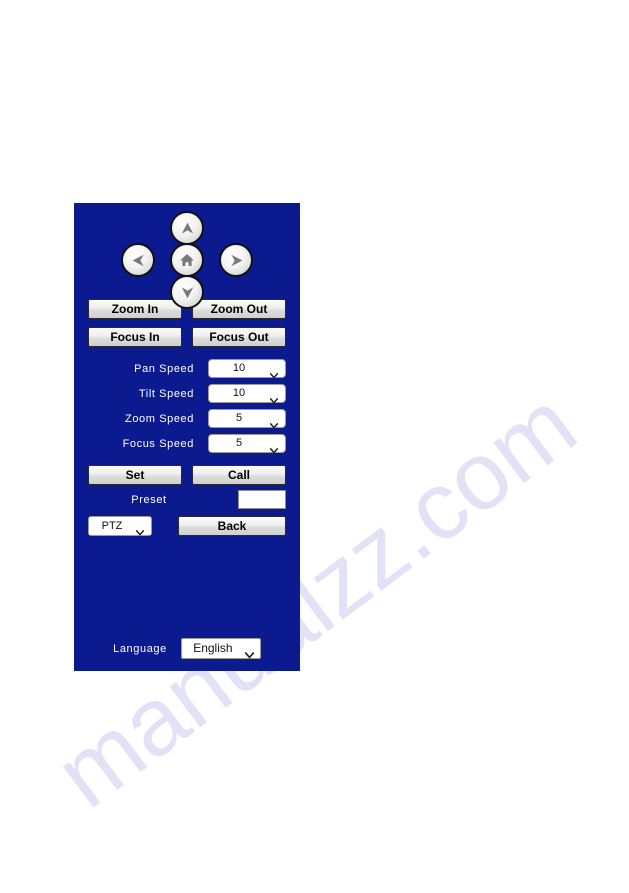  I want to click on focus-button-row: Focus In Focus Out, so click(187, 337).